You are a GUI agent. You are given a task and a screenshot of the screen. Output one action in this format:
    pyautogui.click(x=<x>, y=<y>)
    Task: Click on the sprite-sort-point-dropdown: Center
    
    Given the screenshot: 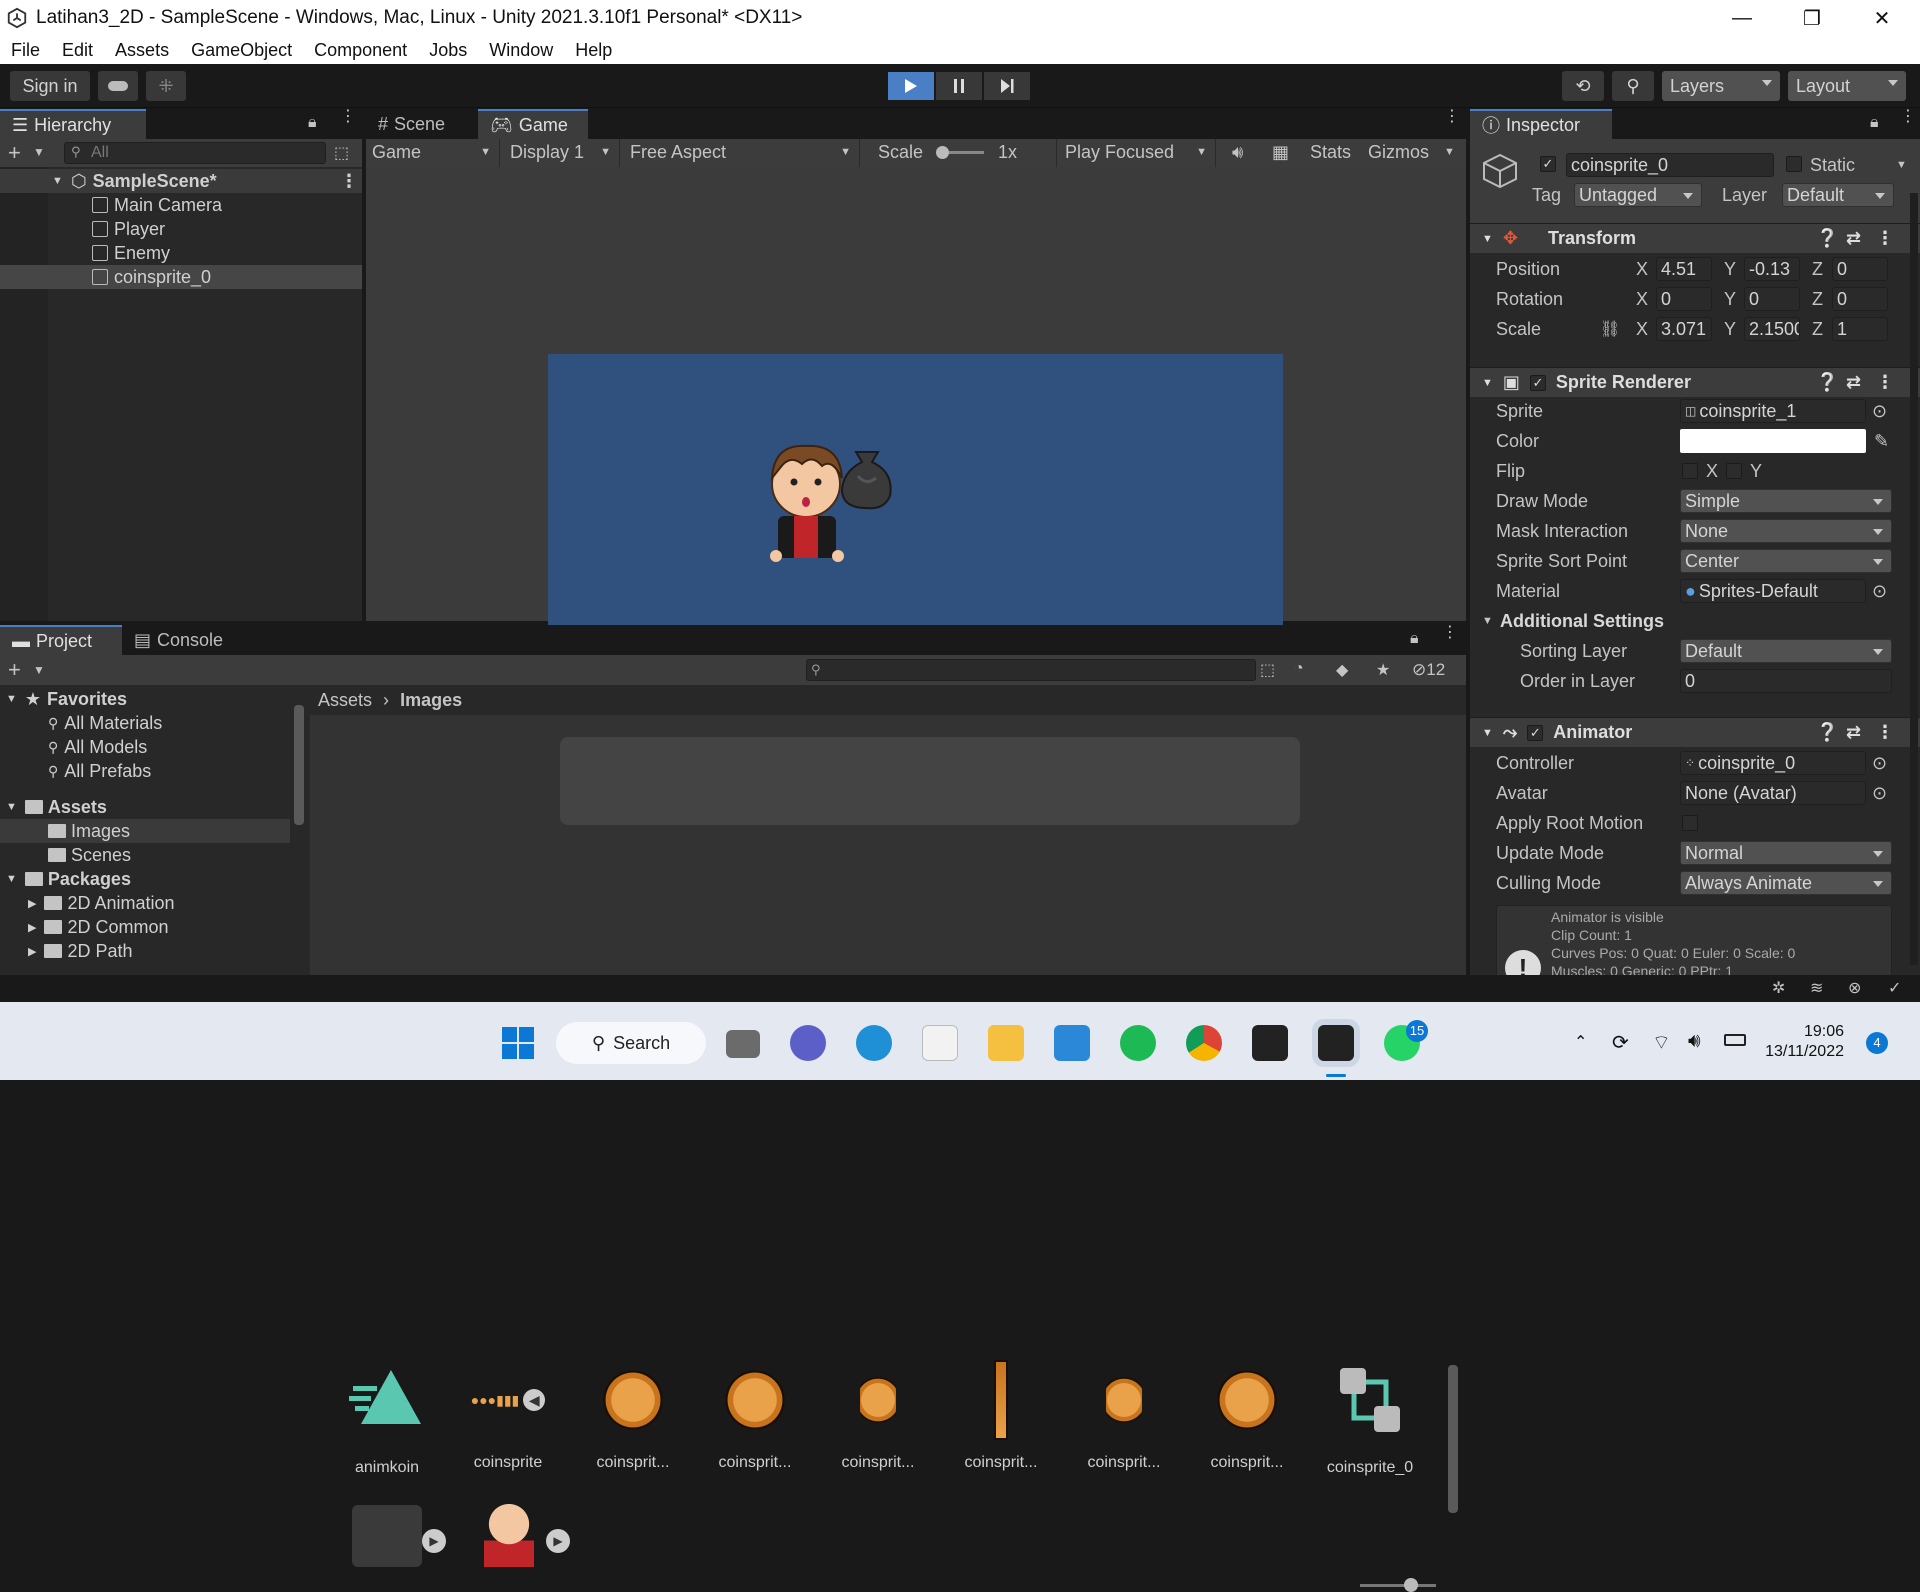 What is the action you would take?
    pyautogui.click(x=1786, y=561)
    